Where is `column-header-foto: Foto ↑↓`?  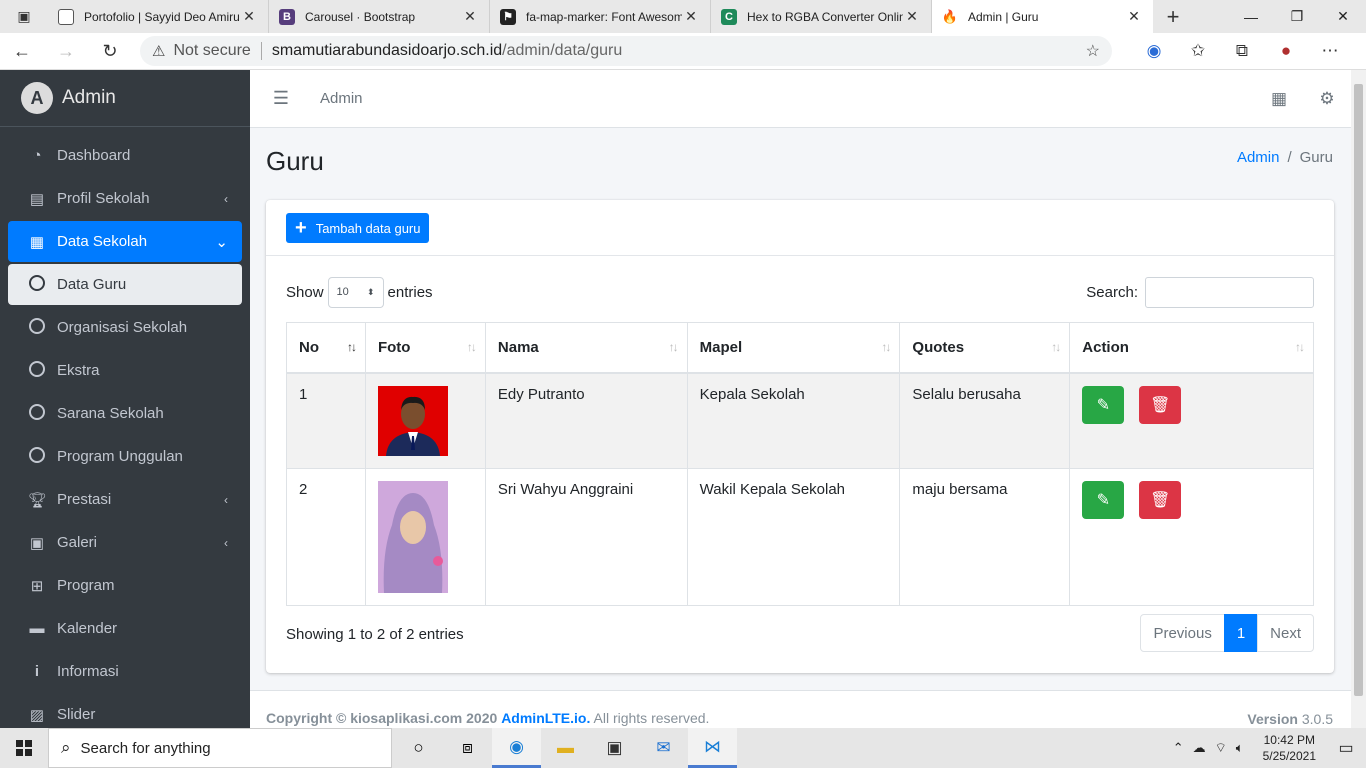
column-header-foto: Foto ↑↓ is located at coordinates (425, 348).